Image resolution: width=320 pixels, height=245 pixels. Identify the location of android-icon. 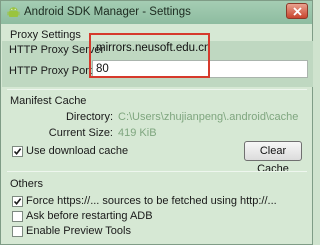
(13, 12).